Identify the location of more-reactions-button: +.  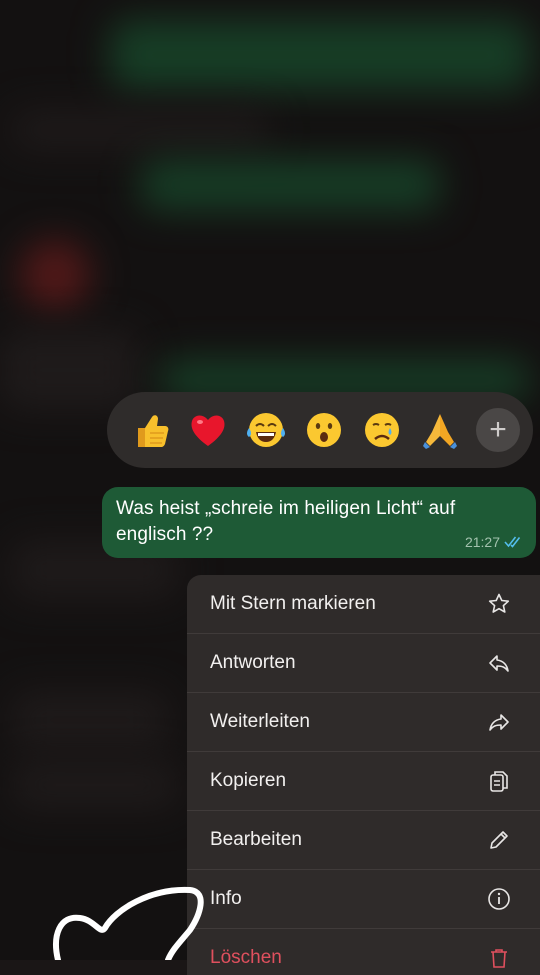
(498, 430).